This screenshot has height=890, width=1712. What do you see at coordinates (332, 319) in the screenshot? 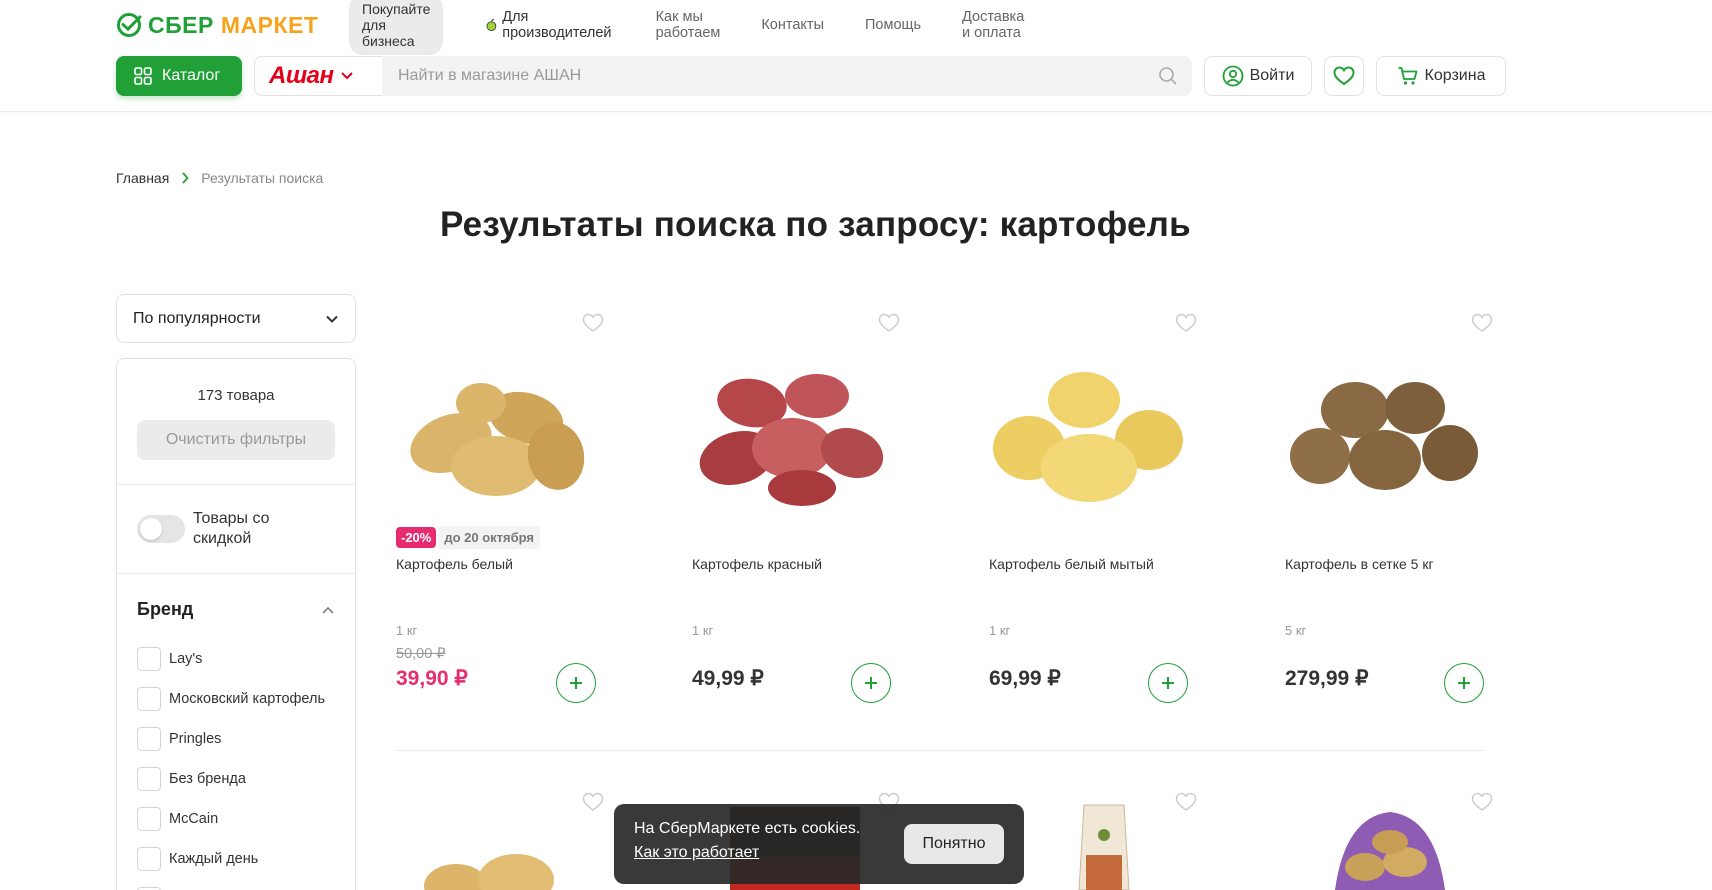
I see `chevron-down-icon` at bounding box center [332, 319].